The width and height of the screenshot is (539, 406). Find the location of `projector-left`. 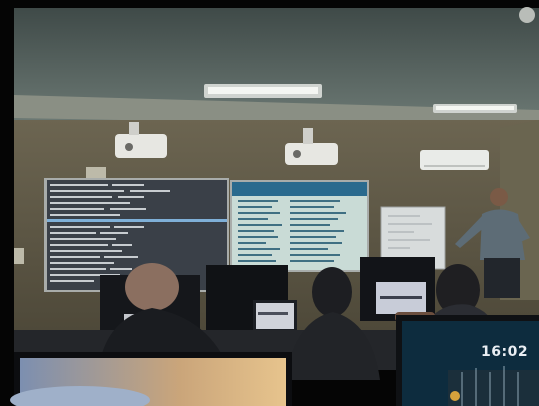

projector-left is located at coordinates (141, 146).